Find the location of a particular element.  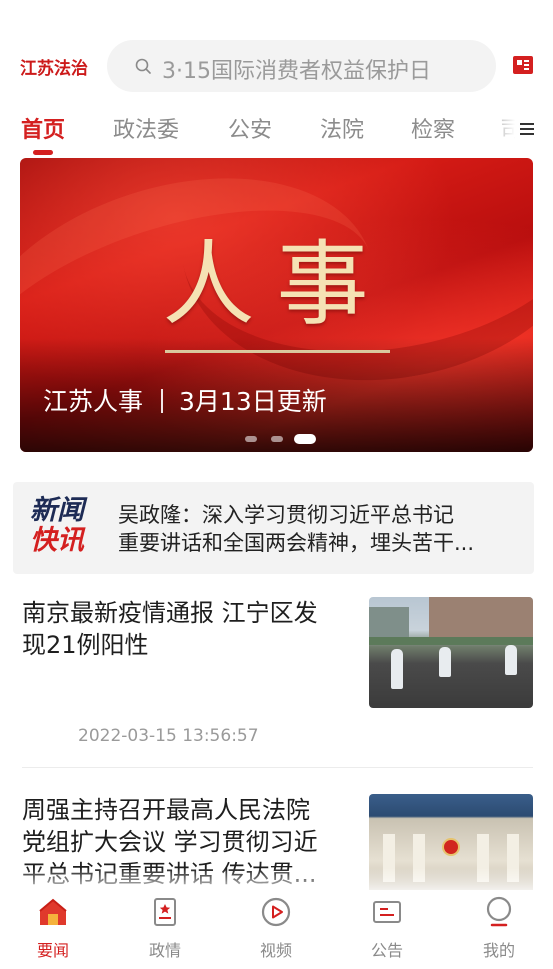

article-thumbnail is located at coordinates (451, 652).